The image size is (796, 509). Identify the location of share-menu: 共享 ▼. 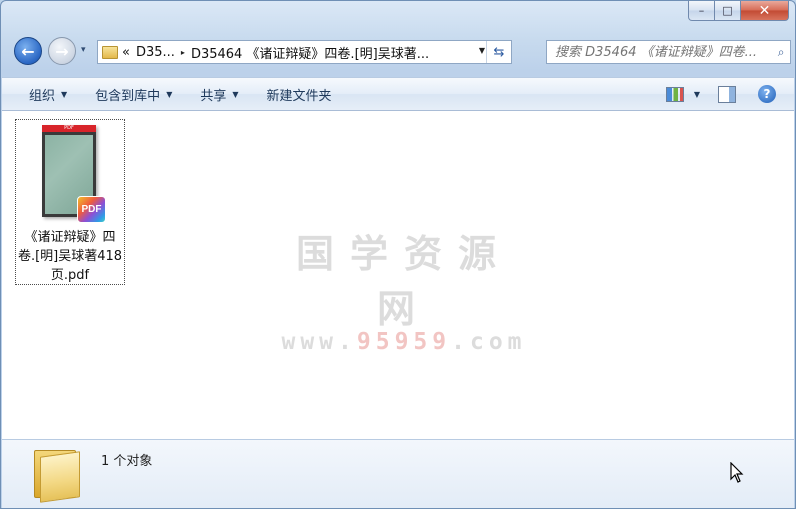
(219, 94).